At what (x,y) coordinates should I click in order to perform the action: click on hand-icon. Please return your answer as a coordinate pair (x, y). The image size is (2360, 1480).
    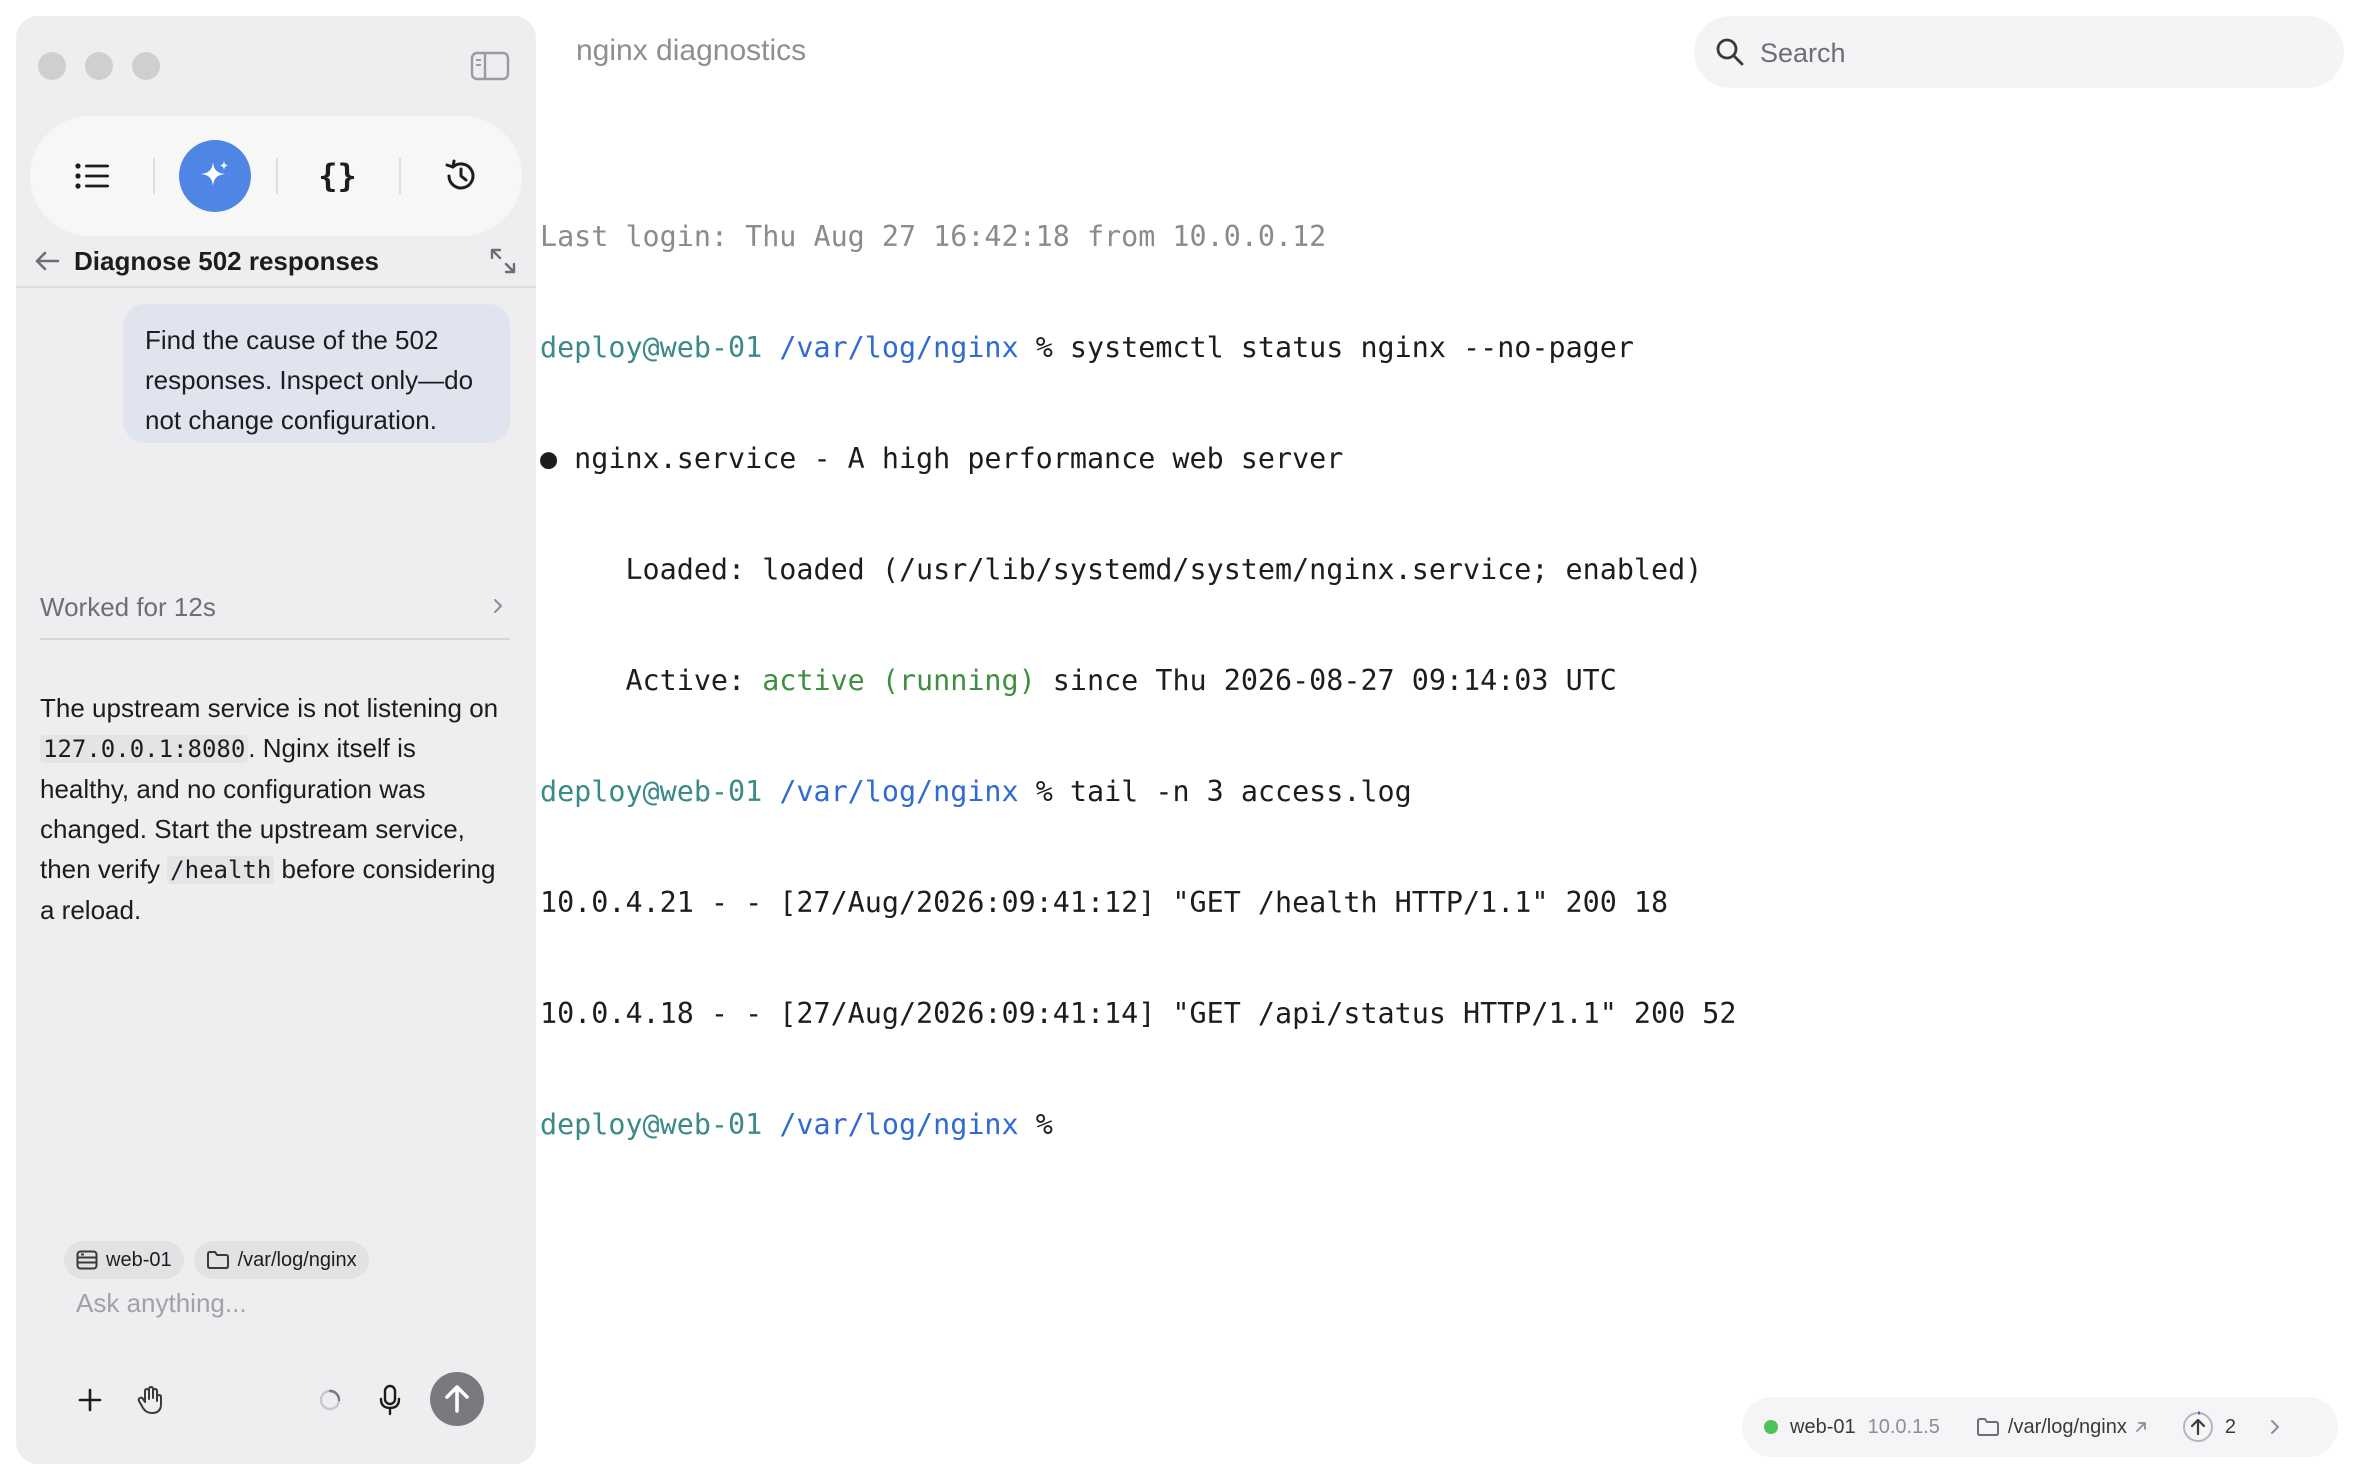
    Looking at the image, I should click on (150, 1400).